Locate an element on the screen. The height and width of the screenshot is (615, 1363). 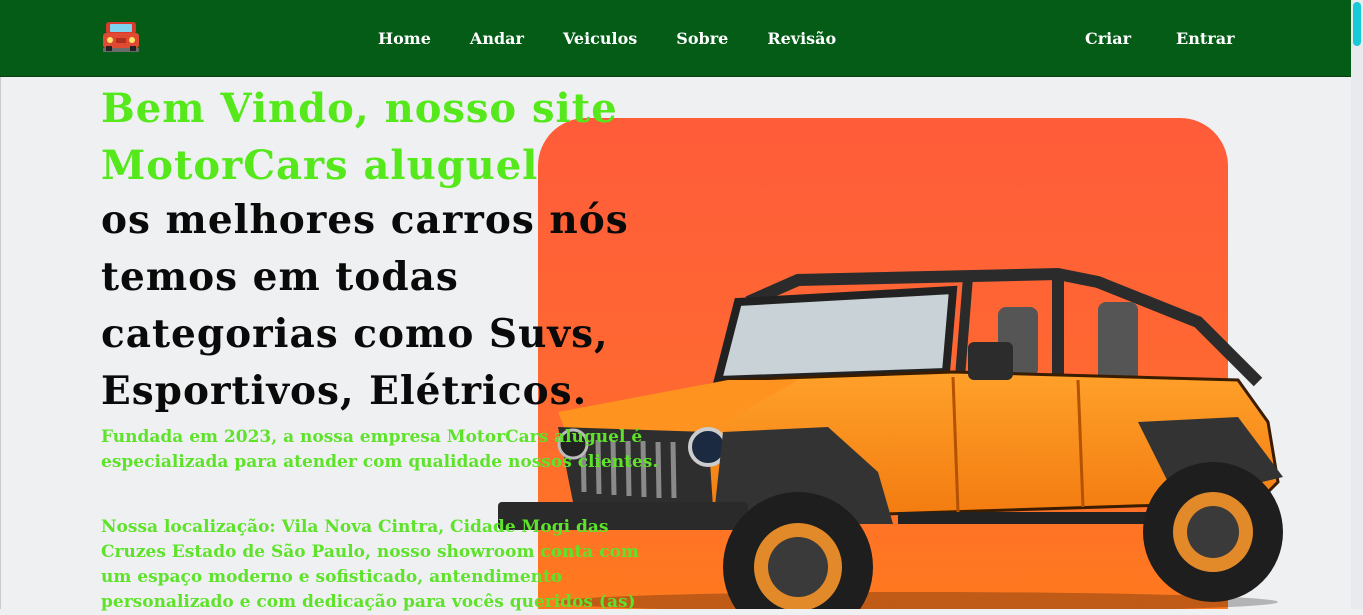
welcome-line-1: Bem Vindo, nosso site is located at coordinates (359, 108).